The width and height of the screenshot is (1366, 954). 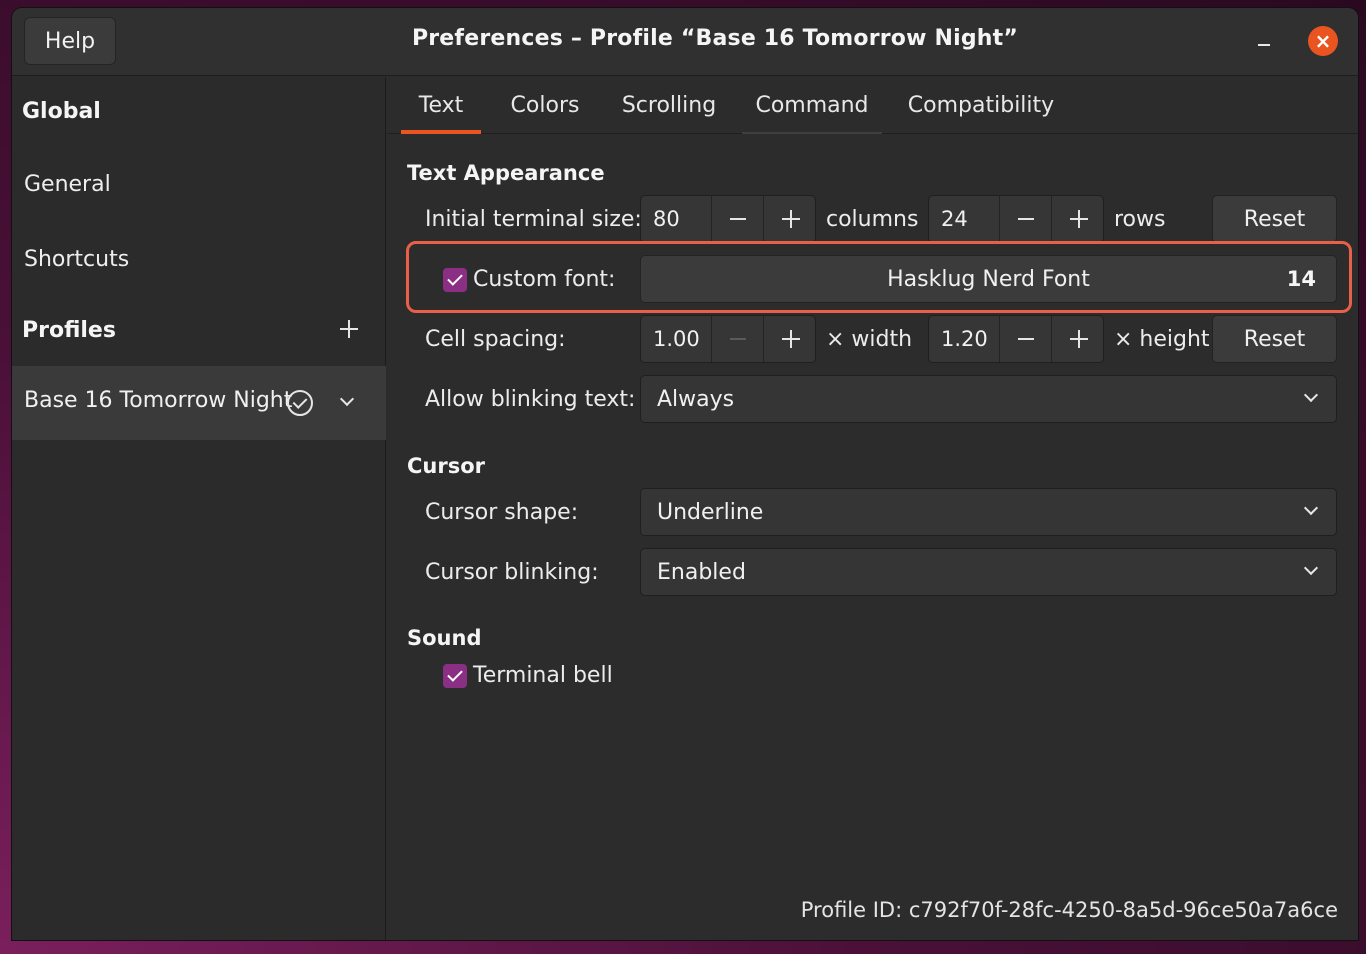 I want to click on cursor-blinking-label: Cursor blinking:, so click(x=512, y=572).